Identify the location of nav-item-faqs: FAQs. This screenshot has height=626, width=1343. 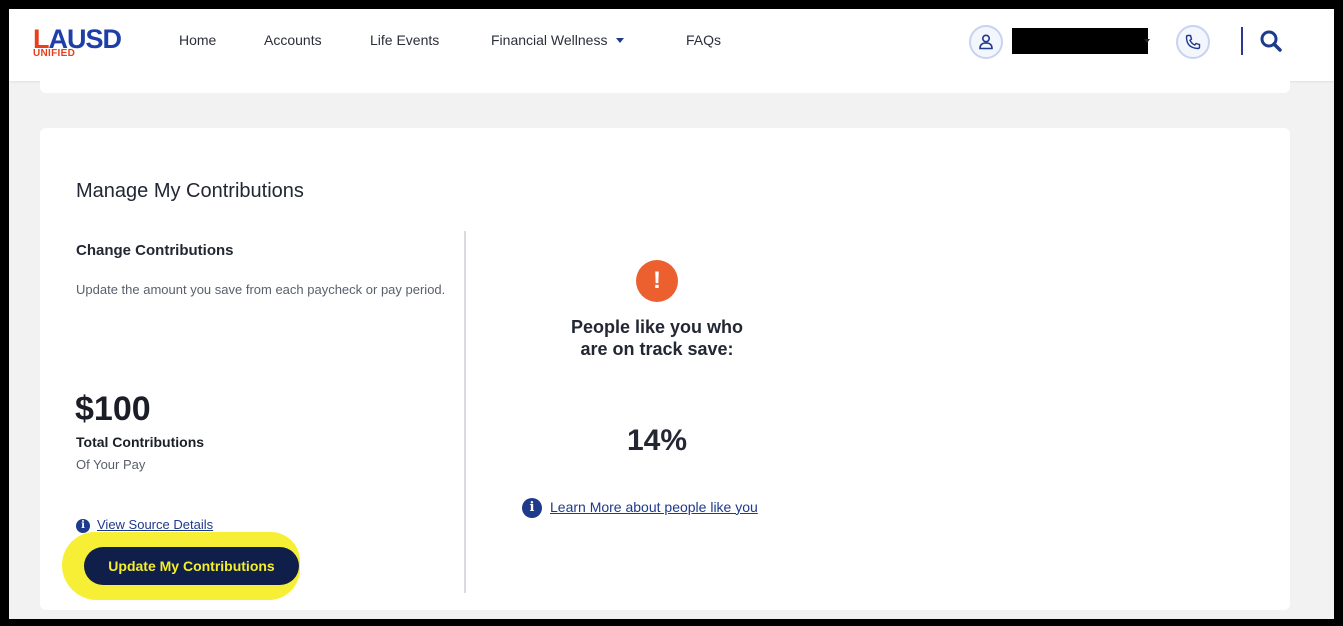
(703, 40).